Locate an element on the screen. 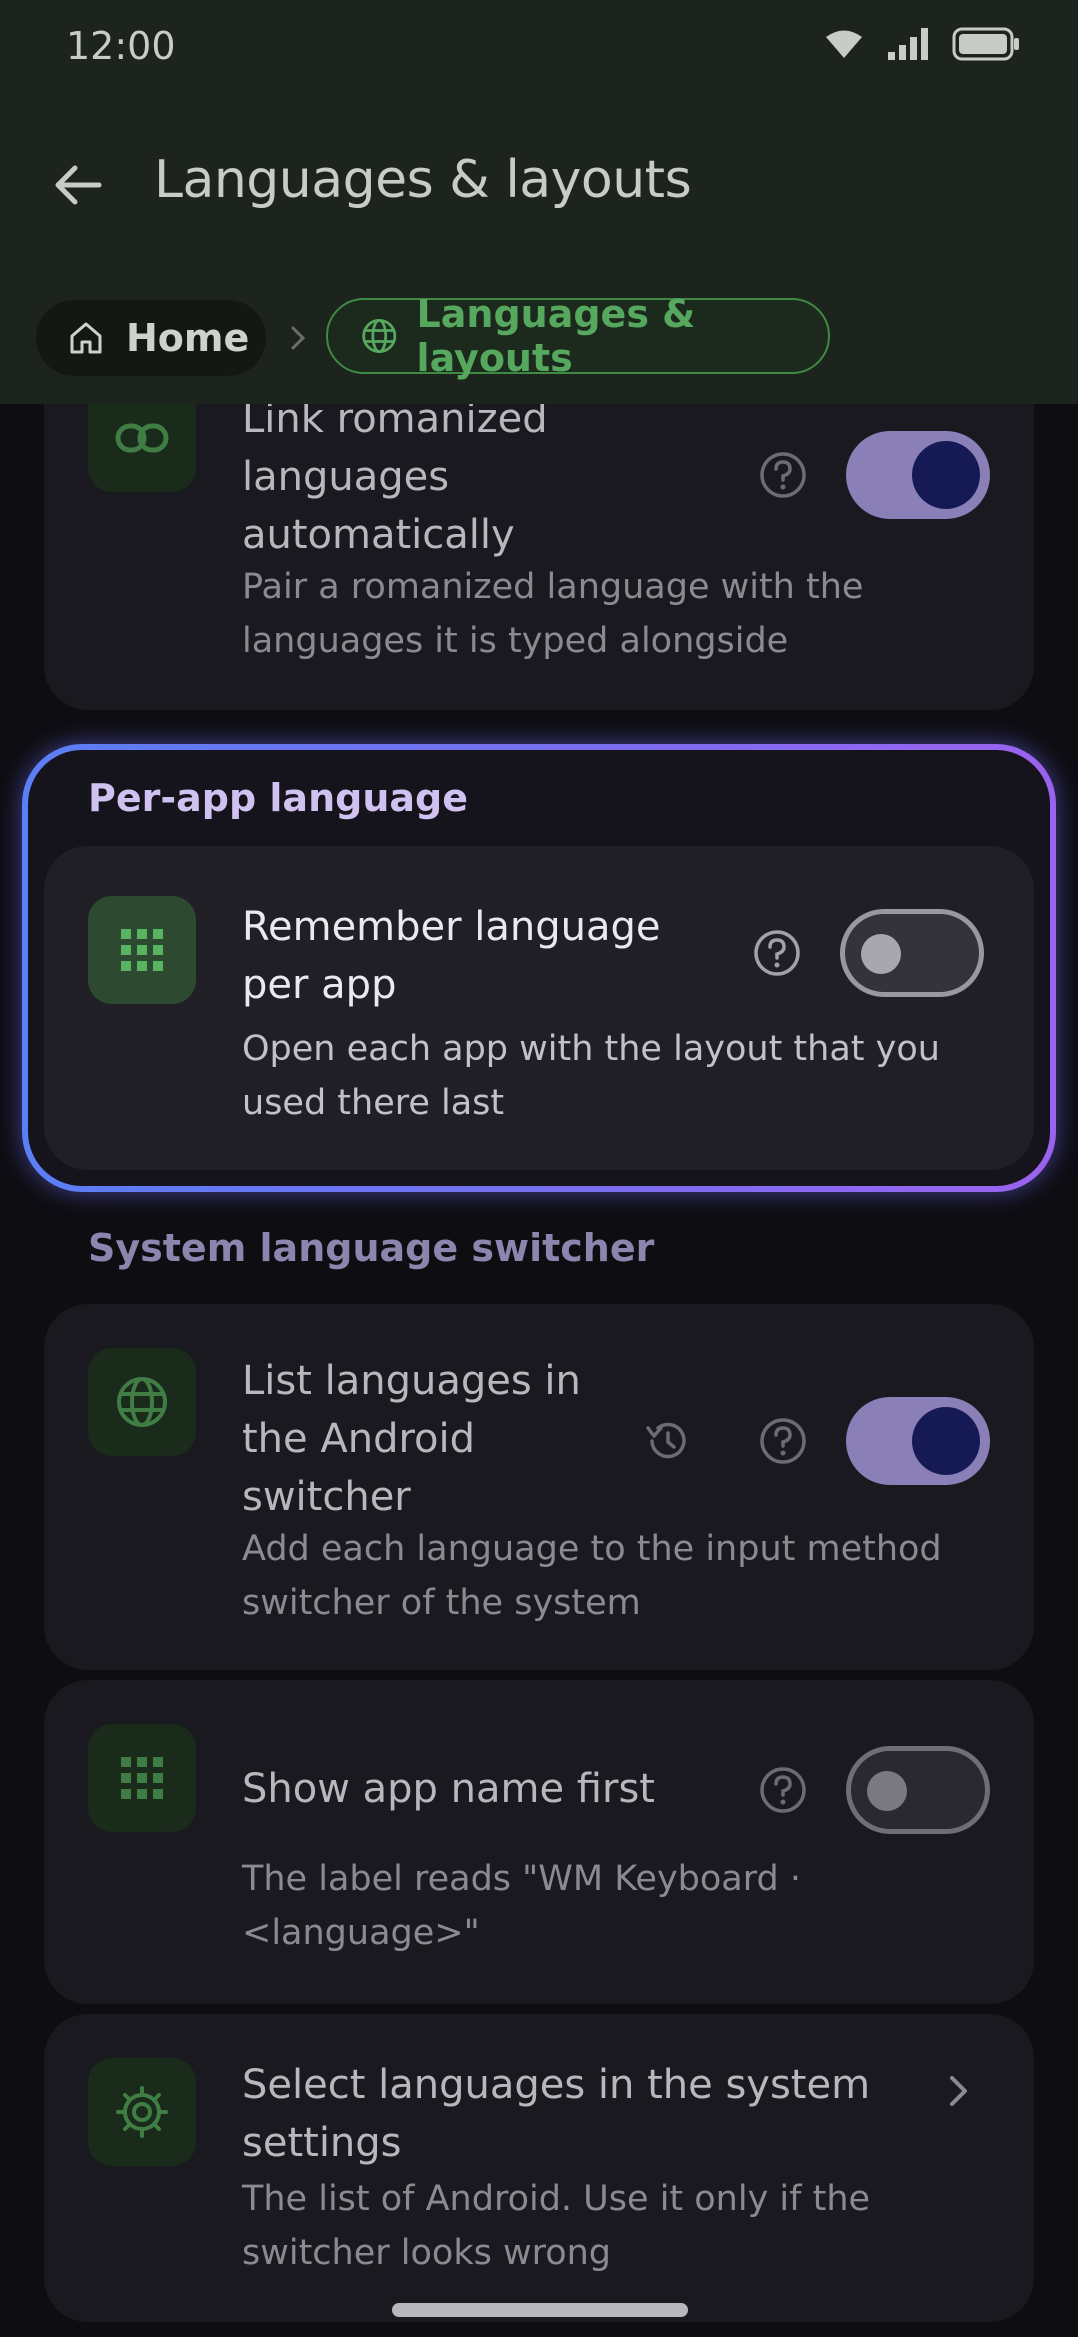 The image size is (1078, 2337). gesture-home-bar is located at coordinates (540, 2310).